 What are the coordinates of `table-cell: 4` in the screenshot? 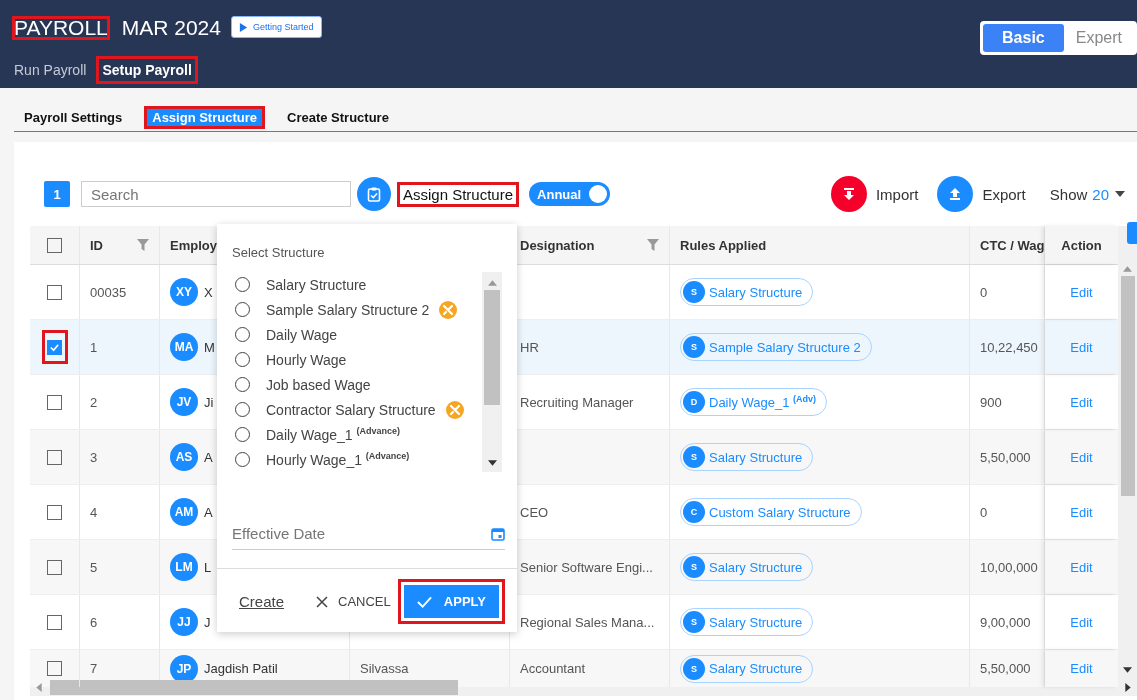 It's located at (94, 512).